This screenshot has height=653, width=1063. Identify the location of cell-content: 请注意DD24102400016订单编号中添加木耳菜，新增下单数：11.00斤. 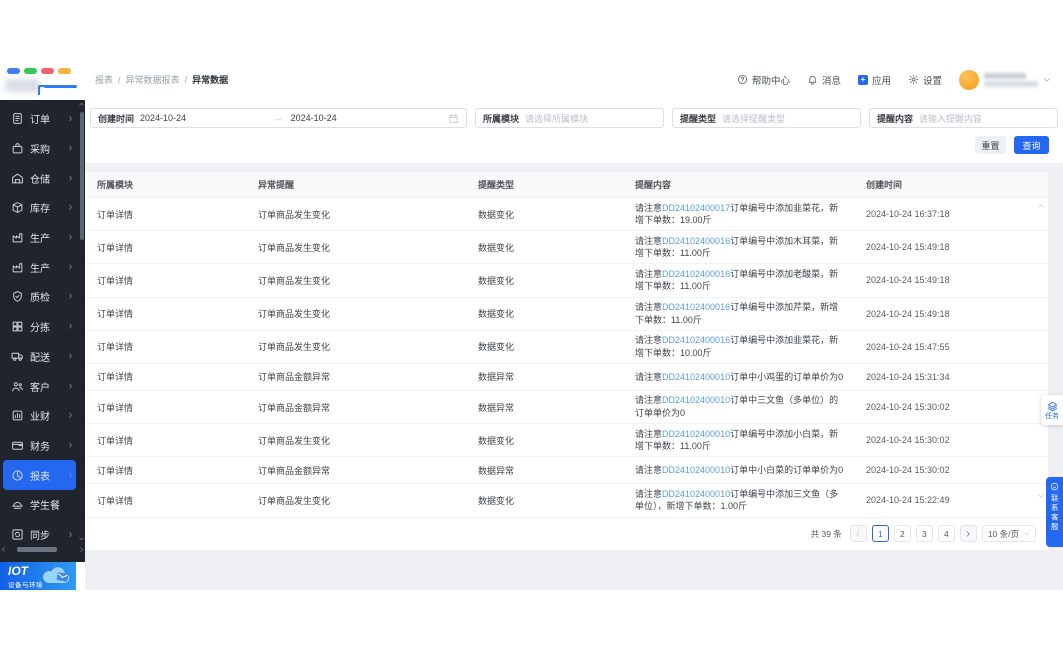
(737, 247).